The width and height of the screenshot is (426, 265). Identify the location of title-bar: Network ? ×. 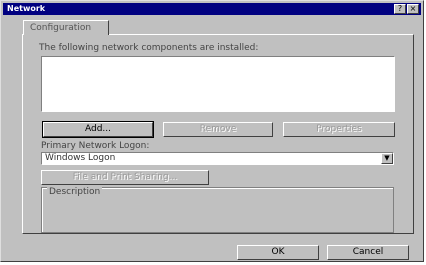
(212, 9).